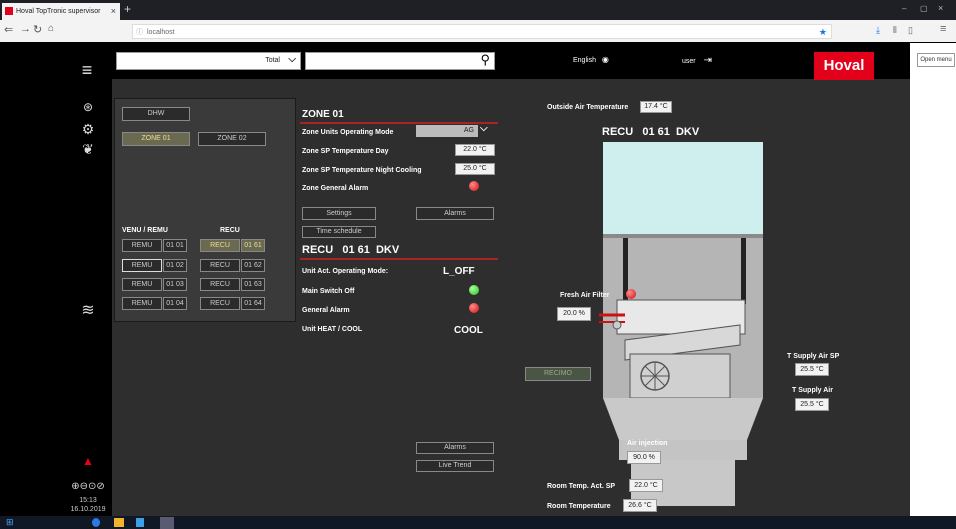  What do you see at coordinates (156, 114) in the screenshot?
I see `dhw-button: DHW` at bounding box center [156, 114].